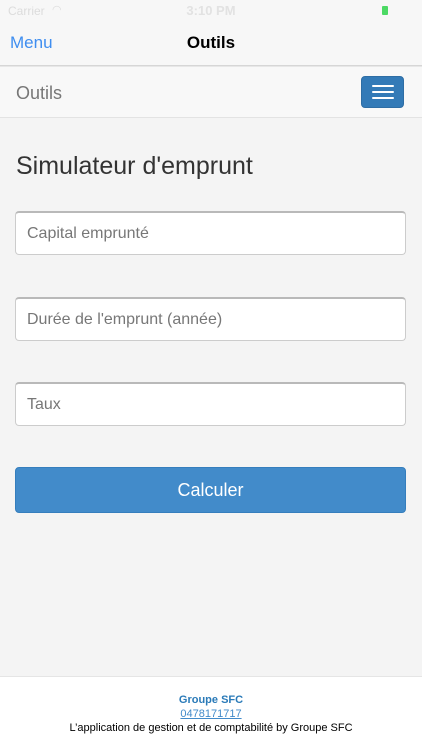 This screenshot has height=751, width=422. Describe the element at coordinates (211, 700) in the screenshot. I see `footer-company: Groupe SFC` at that location.